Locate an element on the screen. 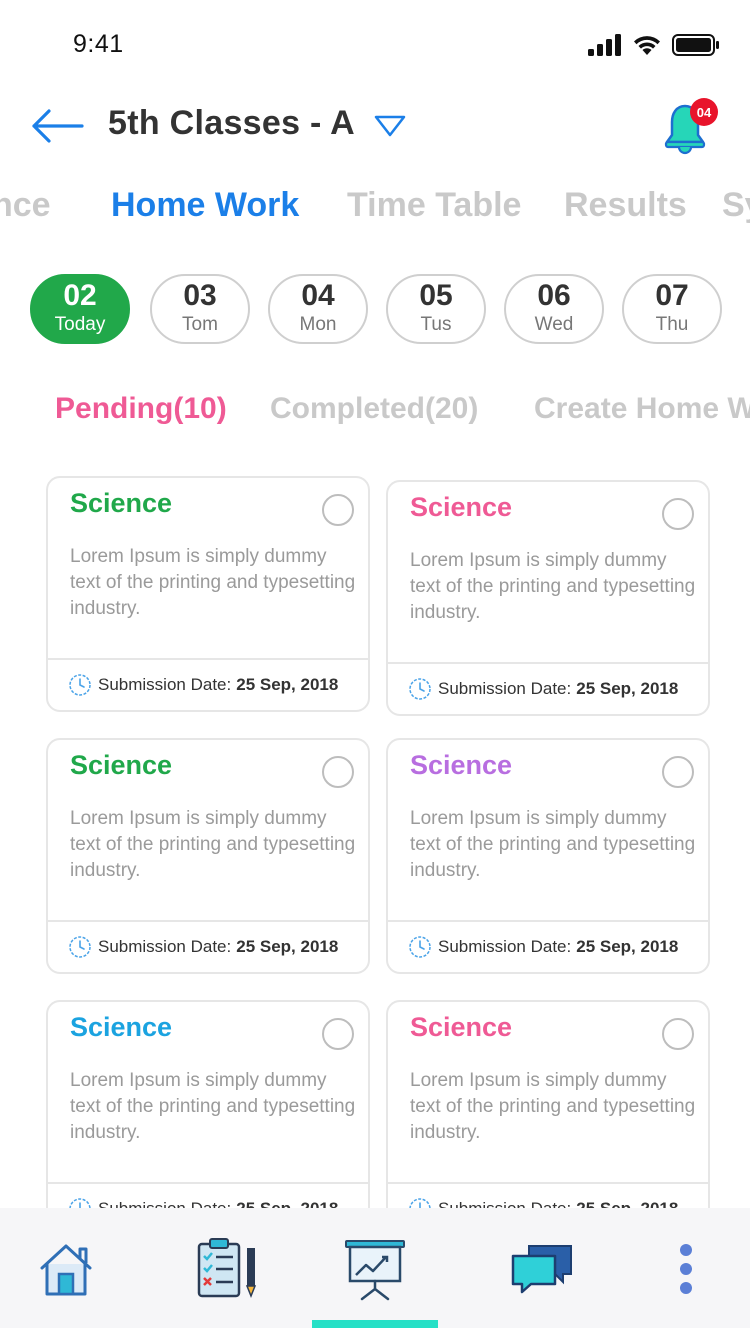  tab-results: Results is located at coordinates (625, 205).